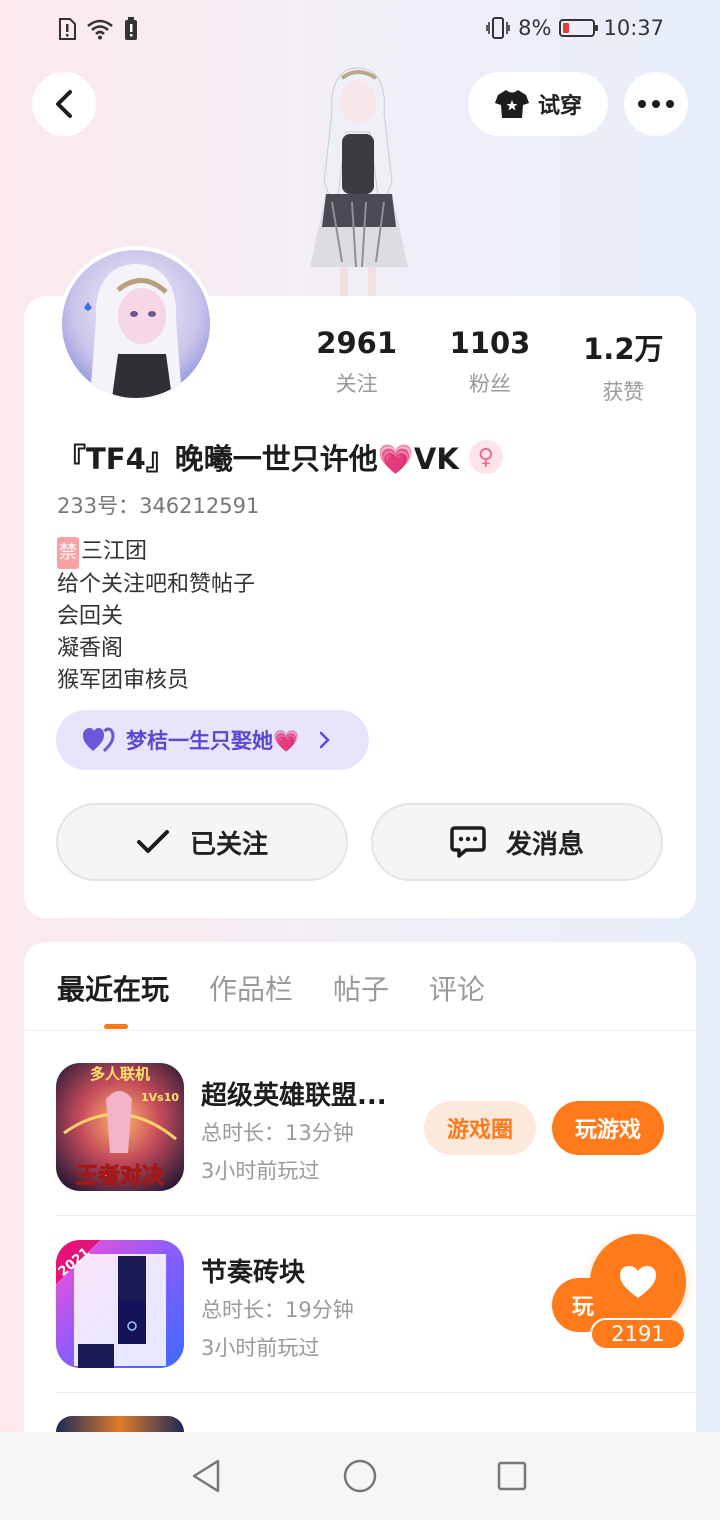 The image size is (720, 1520). Describe the element at coordinates (228, 844) in the screenshot. I see `followed-label: 已关注` at that location.